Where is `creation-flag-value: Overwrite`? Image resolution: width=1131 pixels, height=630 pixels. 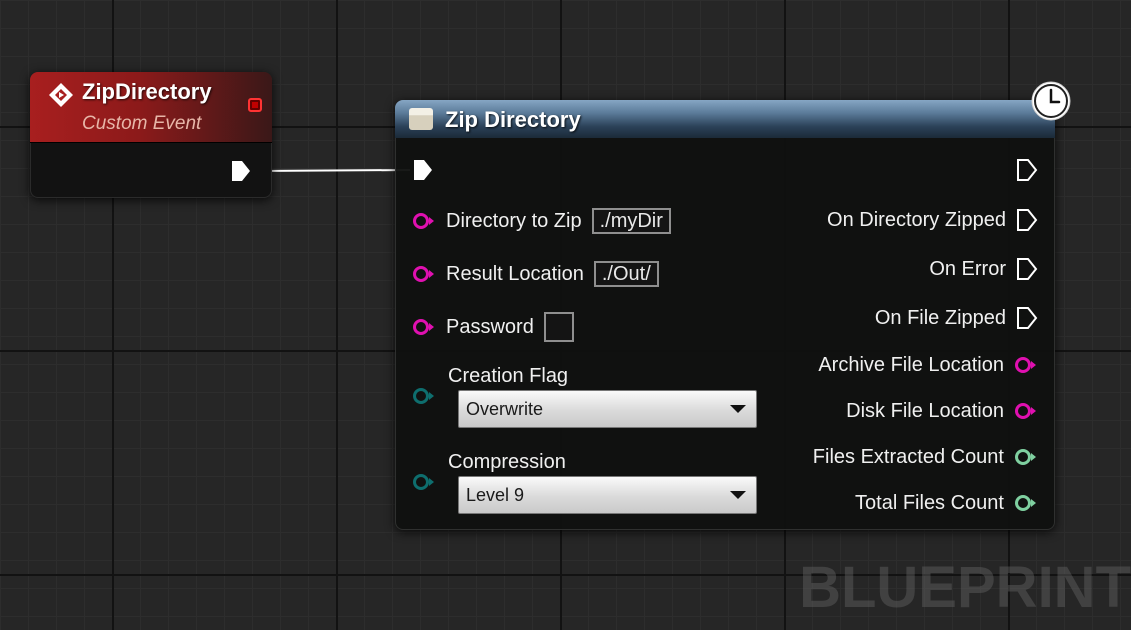
creation-flag-value: Overwrite is located at coordinates (505, 409).